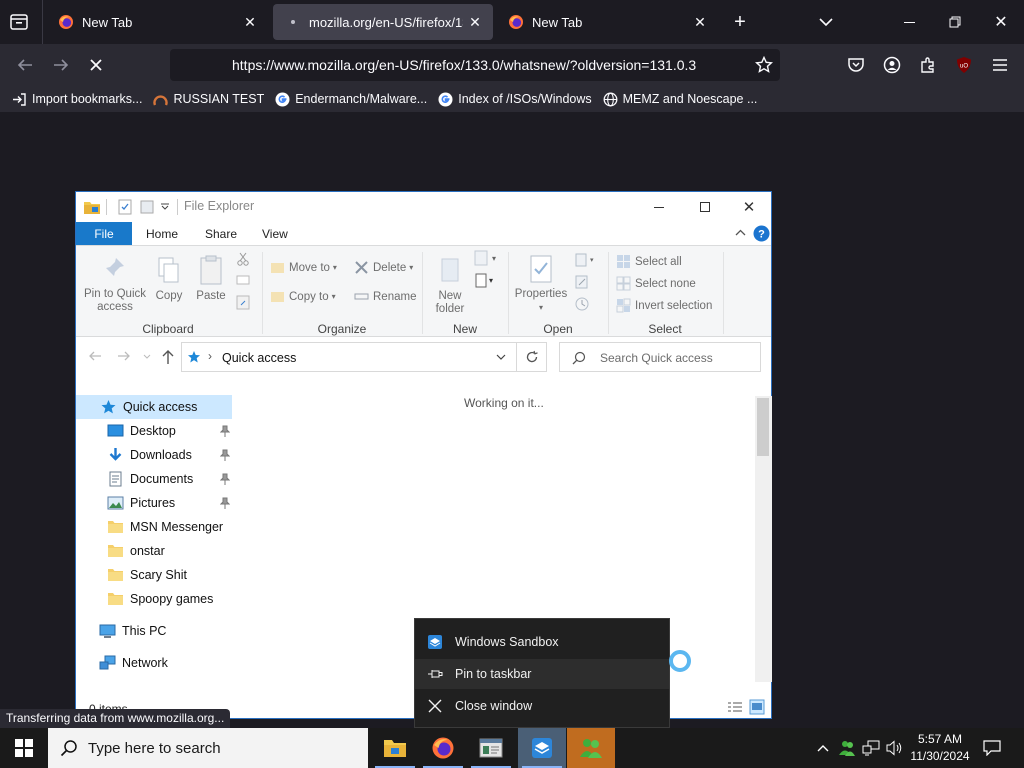 The width and height of the screenshot is (1024, 768). I want to click on delete-button: Delete ▾, so click(383, 267).